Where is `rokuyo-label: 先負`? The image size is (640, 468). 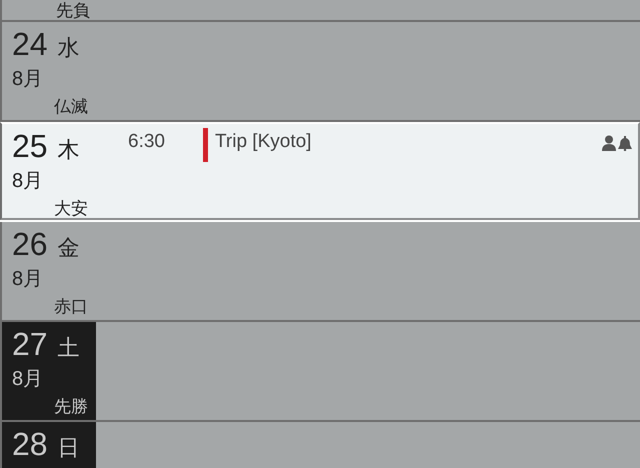 rokuyo-label: 先負 is located at coordinates (73, 10).